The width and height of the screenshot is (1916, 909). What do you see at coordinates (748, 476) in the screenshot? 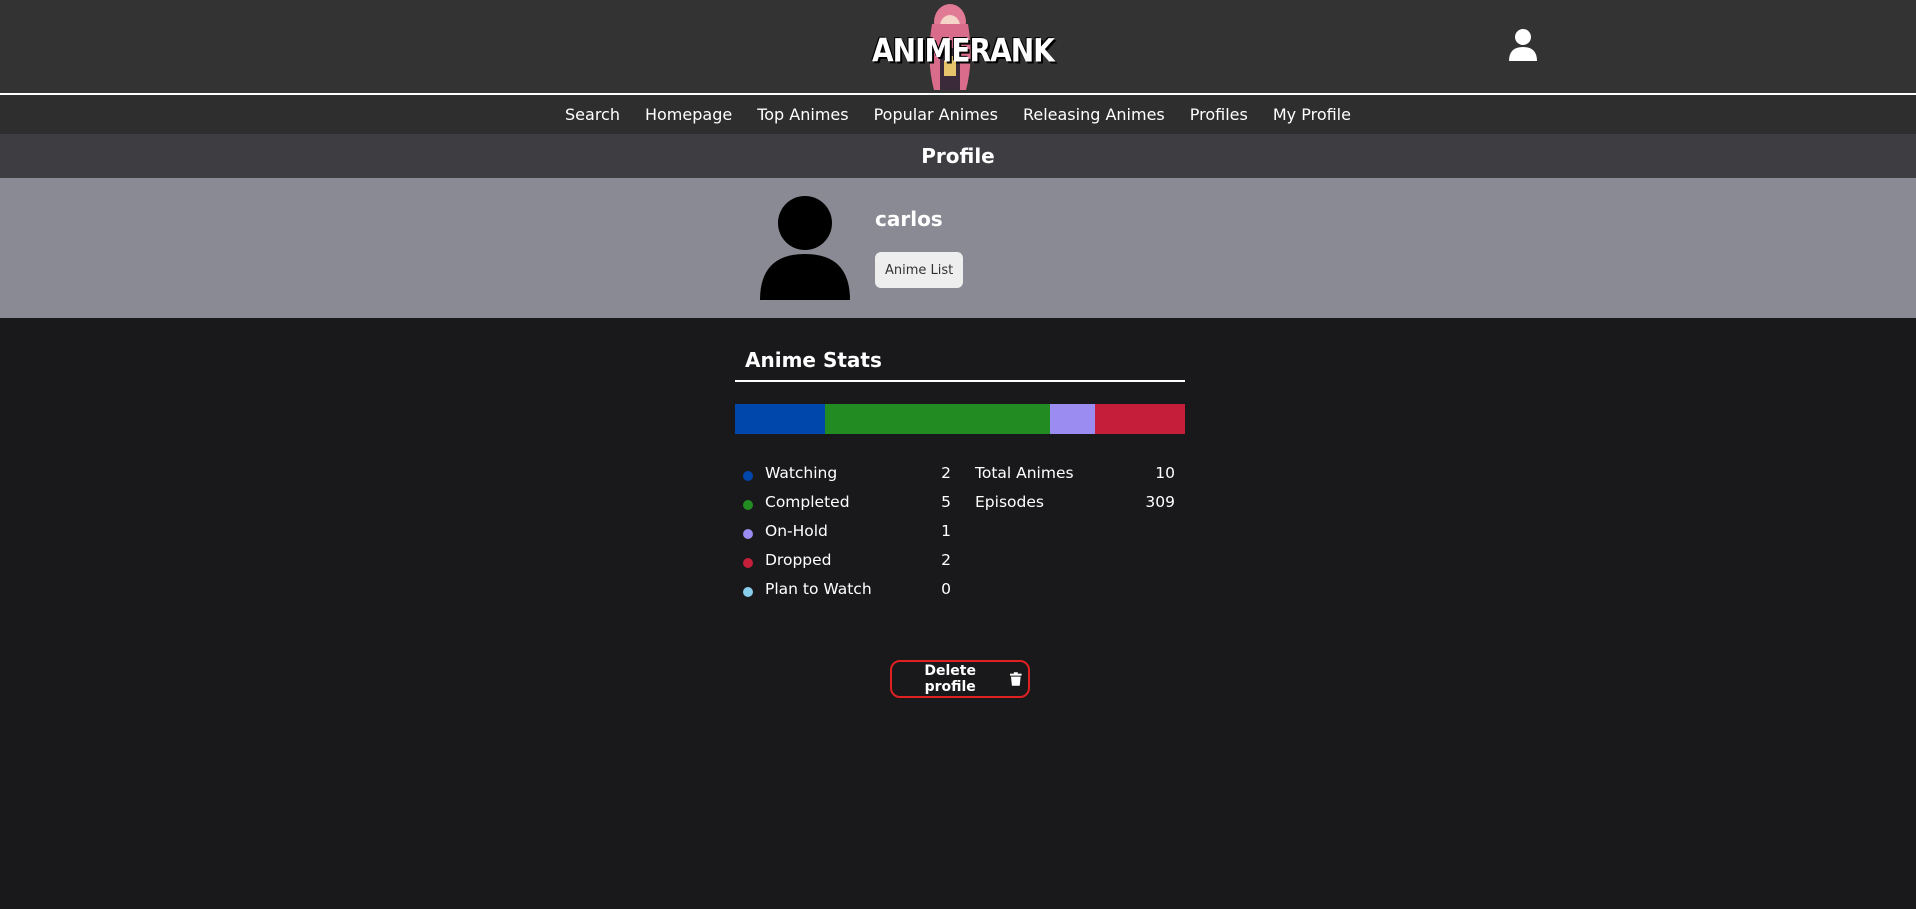
I see `watching-dot` at bounding box center [748, 476].